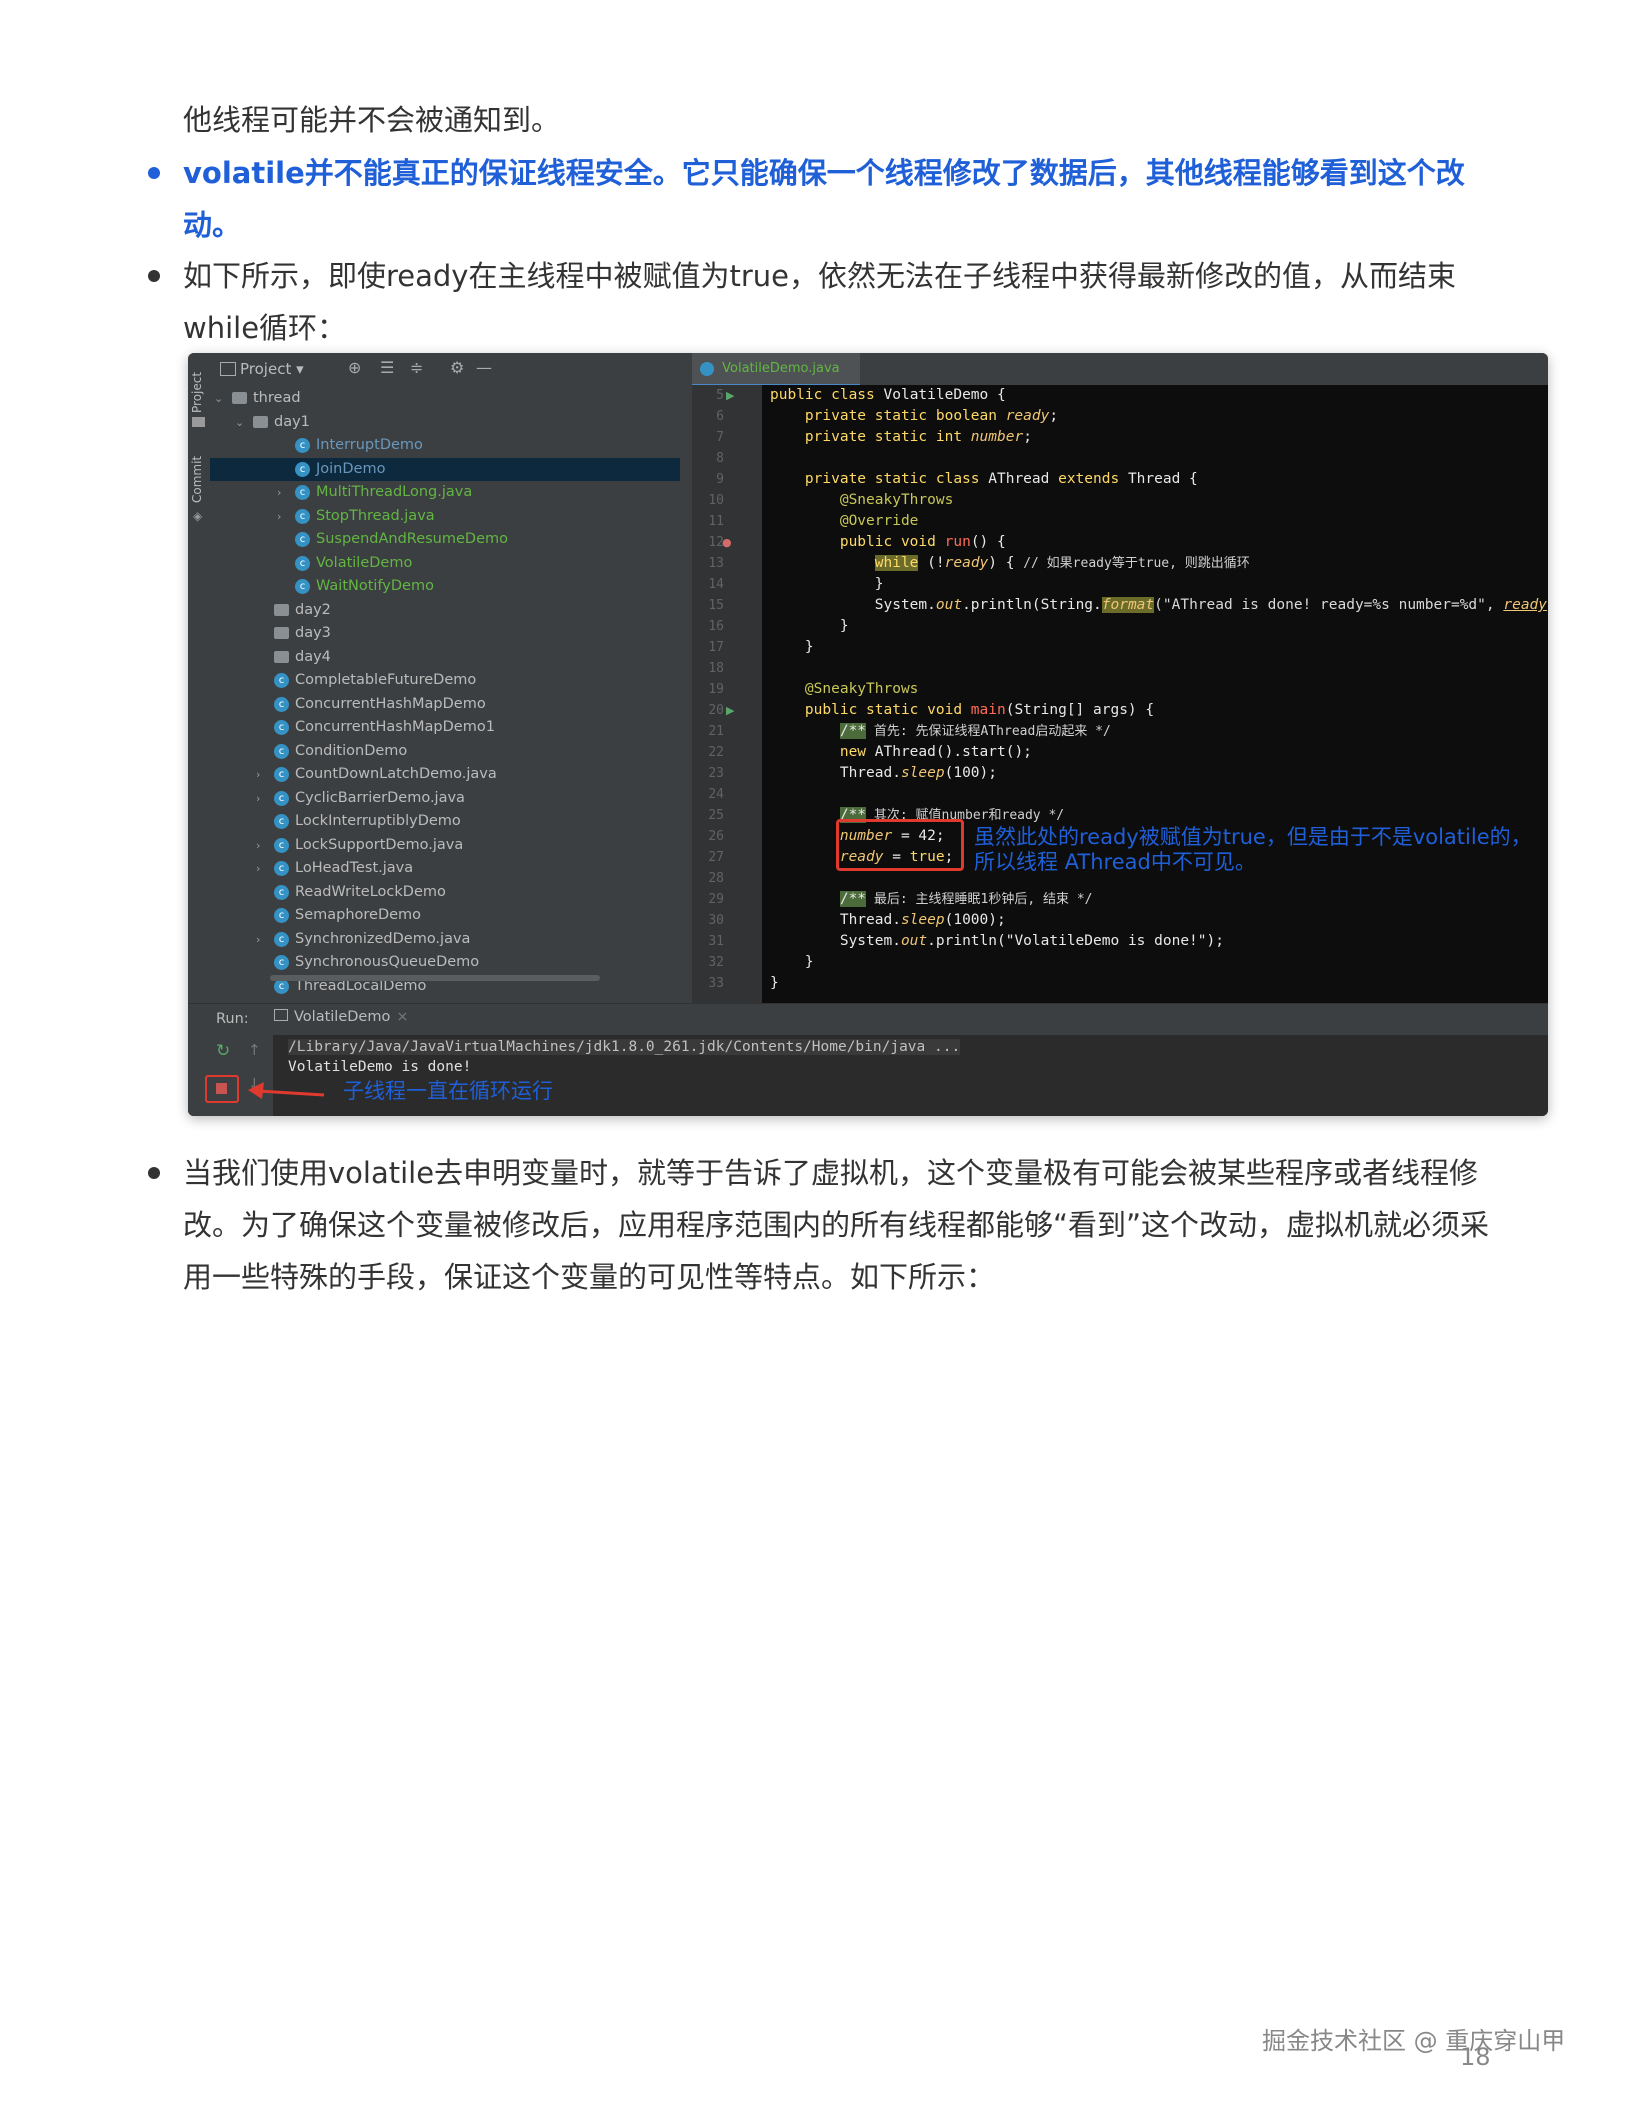  Describe the element at coordinates (445, 963) in the screenshot. I see `tree-item: c SynchronousQueueDemo` at that location.